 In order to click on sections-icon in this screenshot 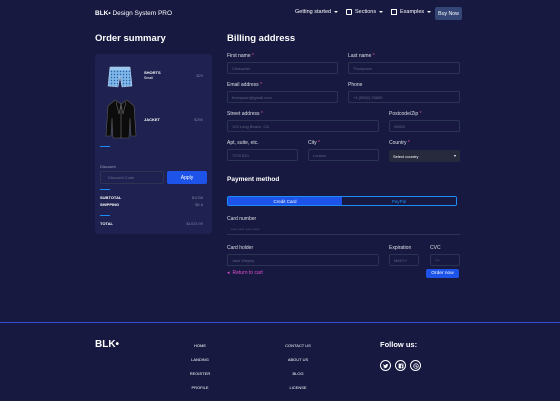, I will do `click(349, 12)`.